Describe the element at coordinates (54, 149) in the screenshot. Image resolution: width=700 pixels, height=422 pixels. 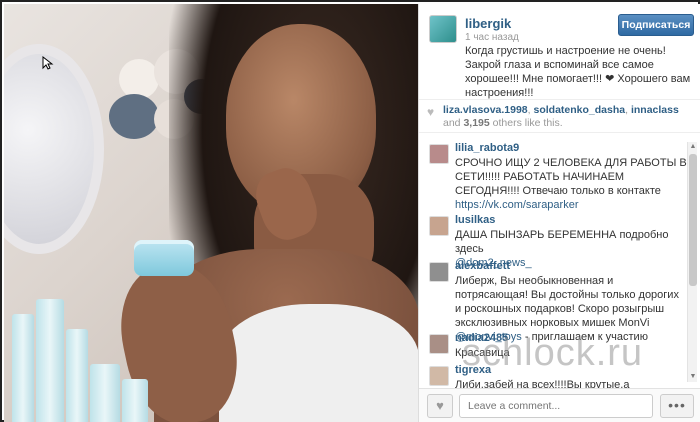
I see `mirror-background` at that location.